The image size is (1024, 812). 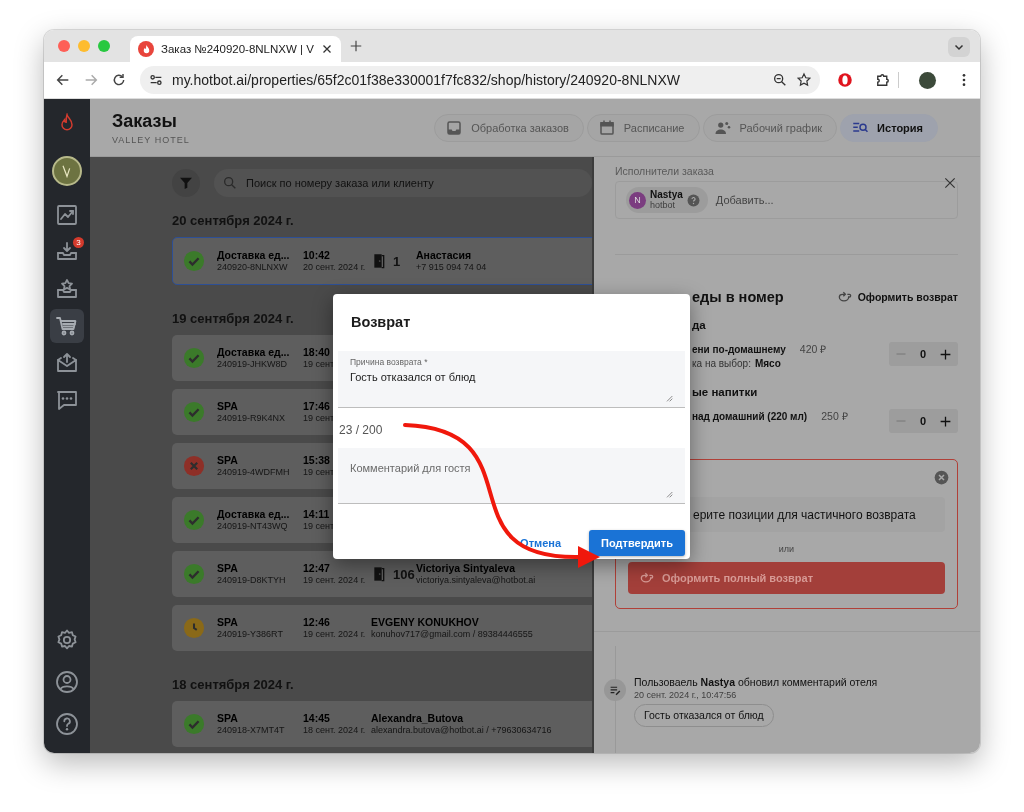 I want to click on character-counter: 23 / 200, so click(x=361, y=431).